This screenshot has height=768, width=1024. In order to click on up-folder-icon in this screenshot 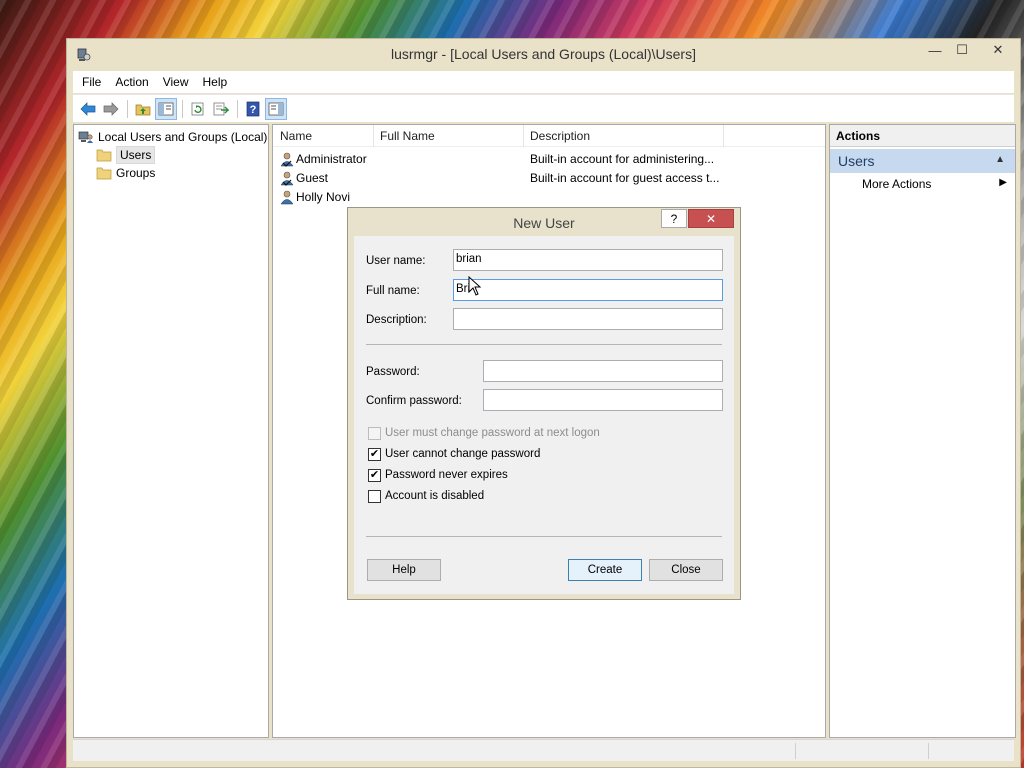, I will do `click(143, 109)`.